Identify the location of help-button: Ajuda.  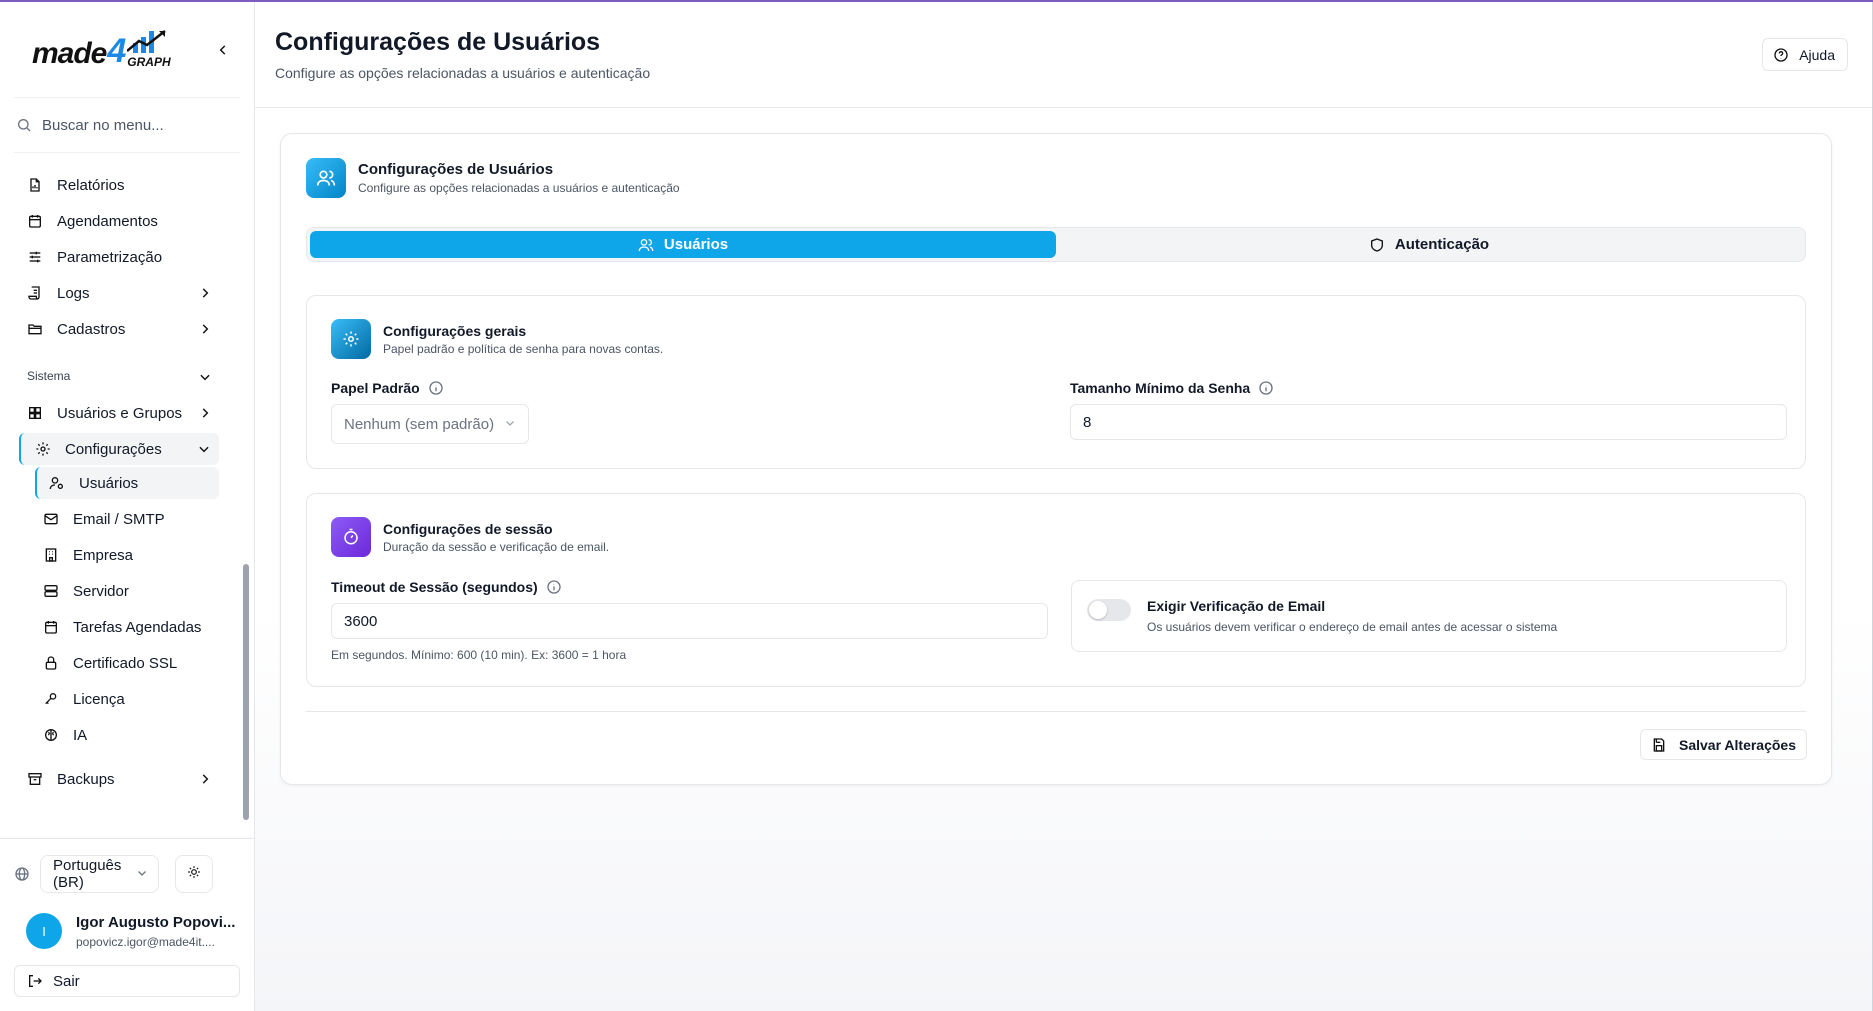
(1805, 54).